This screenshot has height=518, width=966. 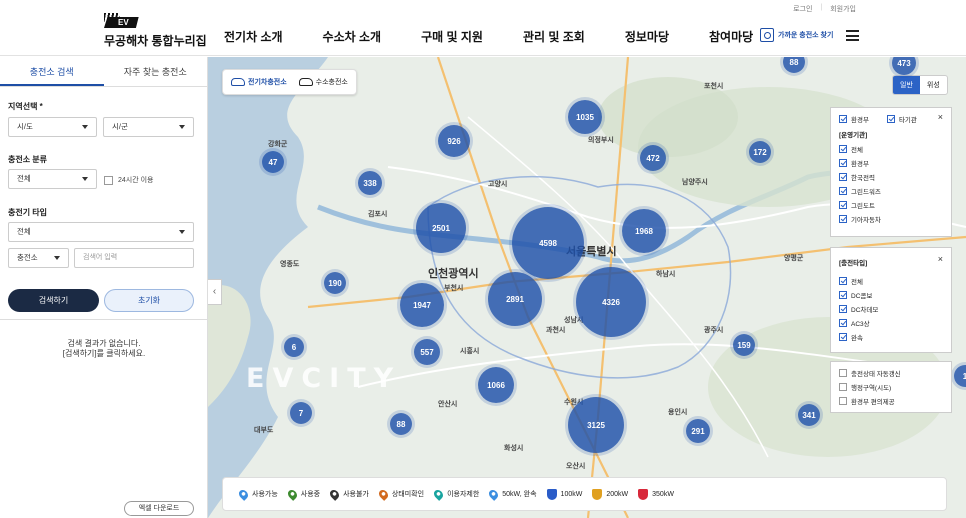 I want to click on map-cluster: 291, so click(x=698, y=431).